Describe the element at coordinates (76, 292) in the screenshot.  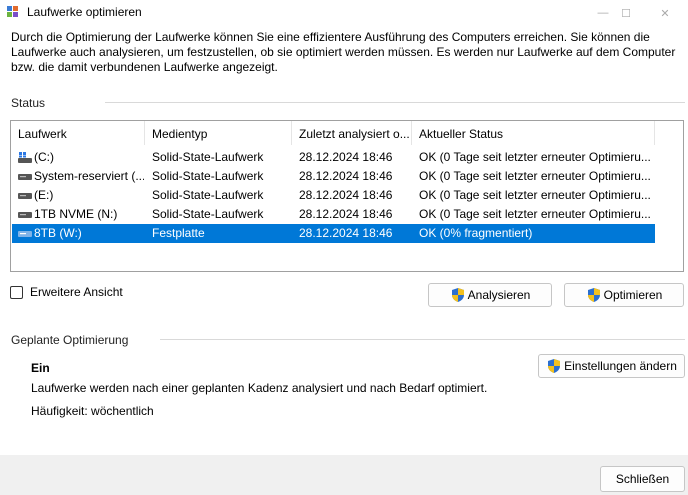
I see `advanced-view-label: Erweitere Ansicht` at that location.